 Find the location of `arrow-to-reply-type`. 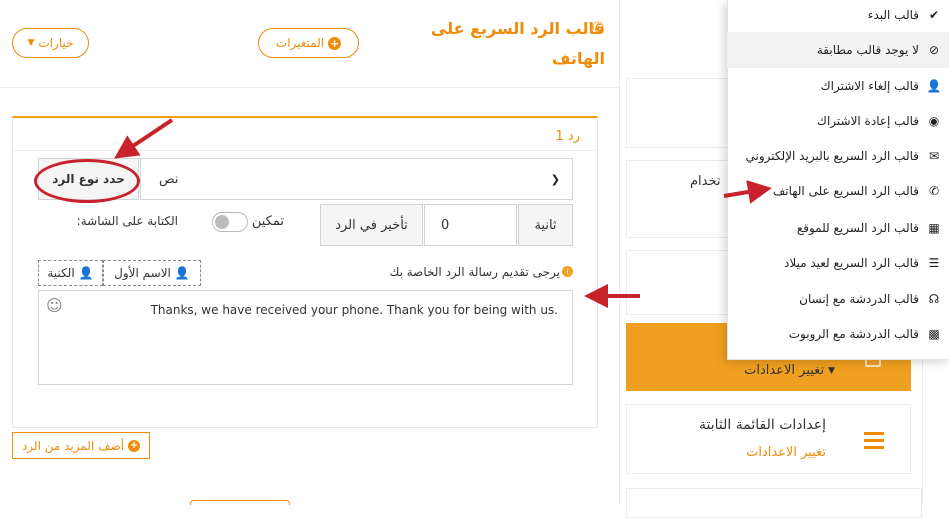

arrow-to-reply-type is located at coordinates (144, 138).